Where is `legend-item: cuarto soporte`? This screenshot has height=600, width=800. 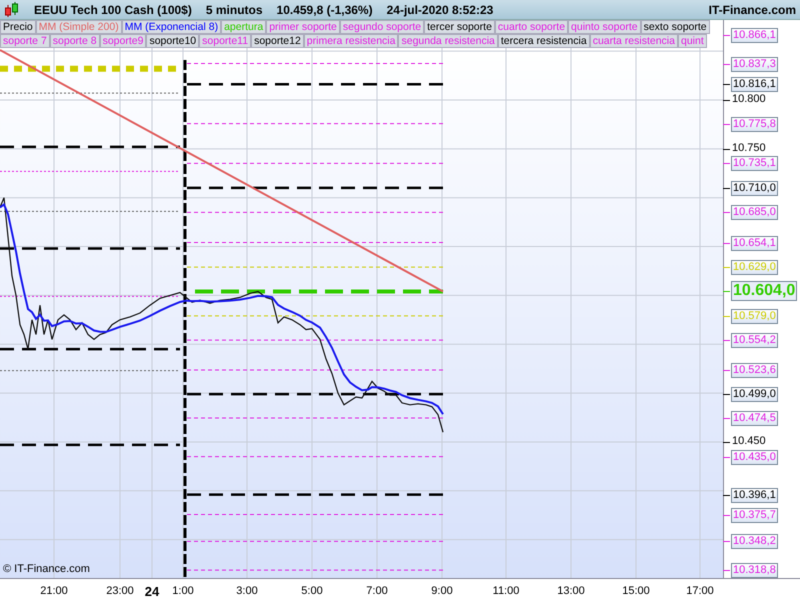 legend-item: cuarto soporte is located at coordinates (531, 27).